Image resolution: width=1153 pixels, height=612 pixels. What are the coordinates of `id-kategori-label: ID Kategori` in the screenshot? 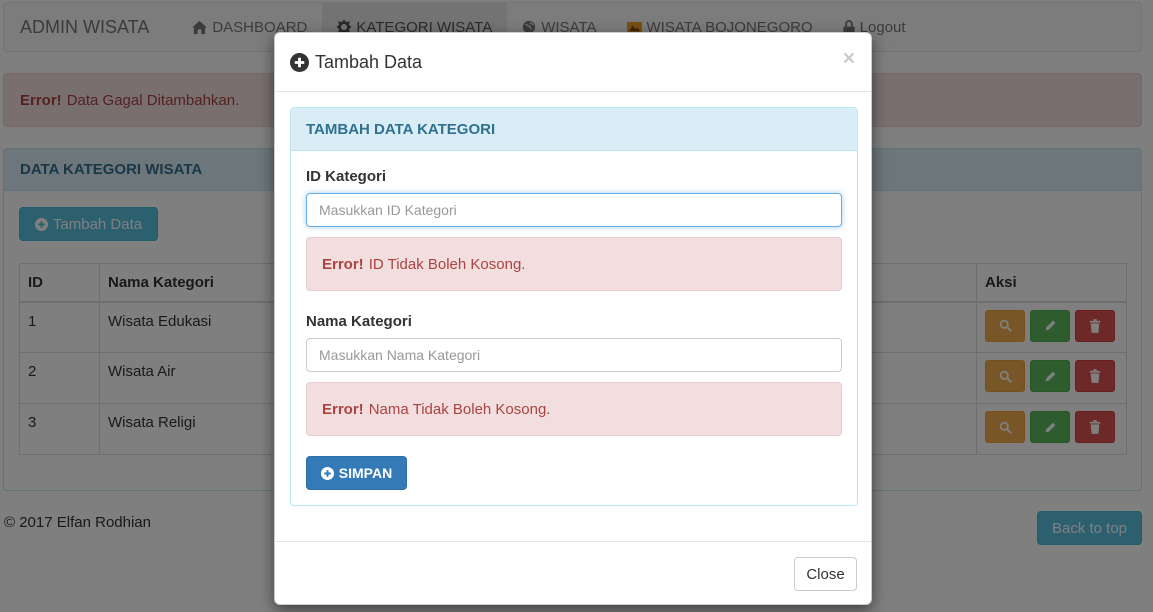 It's located at (346, 176).